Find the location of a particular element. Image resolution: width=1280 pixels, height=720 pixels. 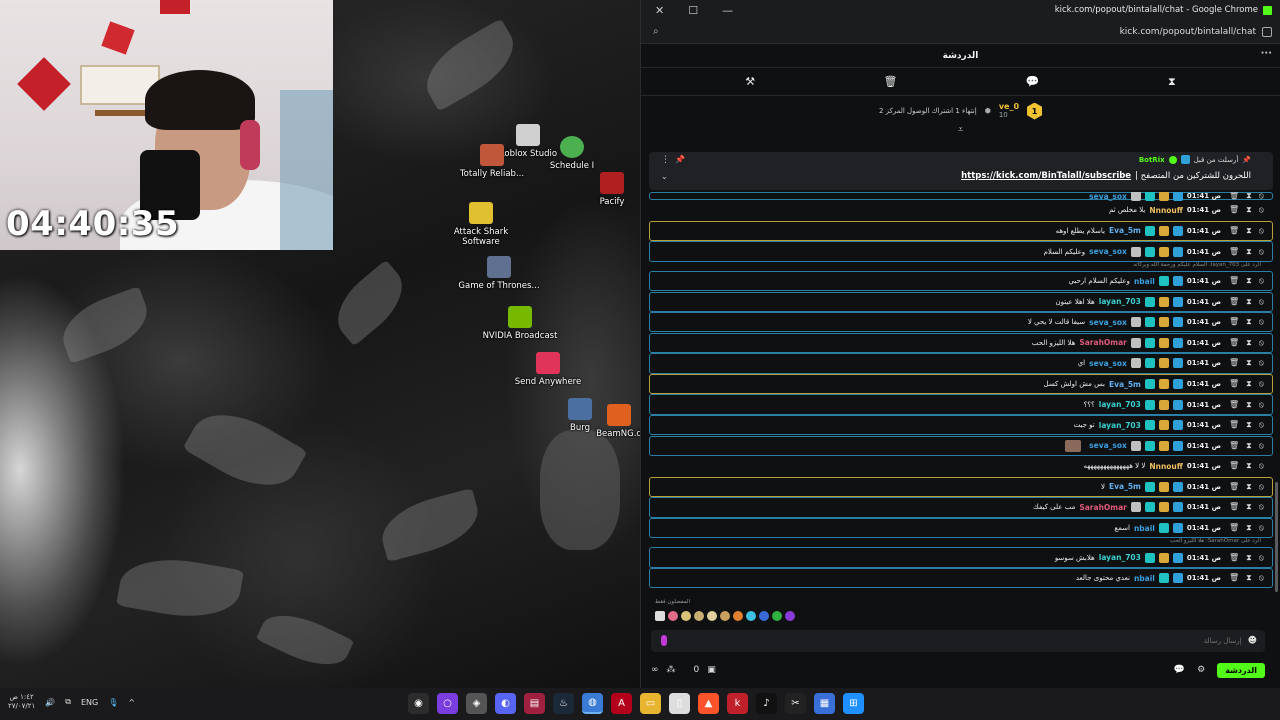

hourglass-icon: ⧗ is located at coordinates (1172, 82).